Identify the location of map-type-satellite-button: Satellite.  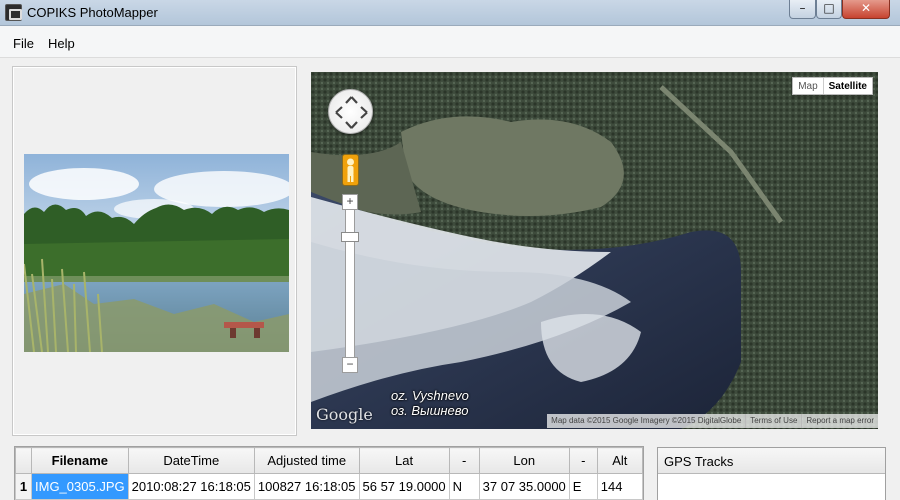
(848, 86).